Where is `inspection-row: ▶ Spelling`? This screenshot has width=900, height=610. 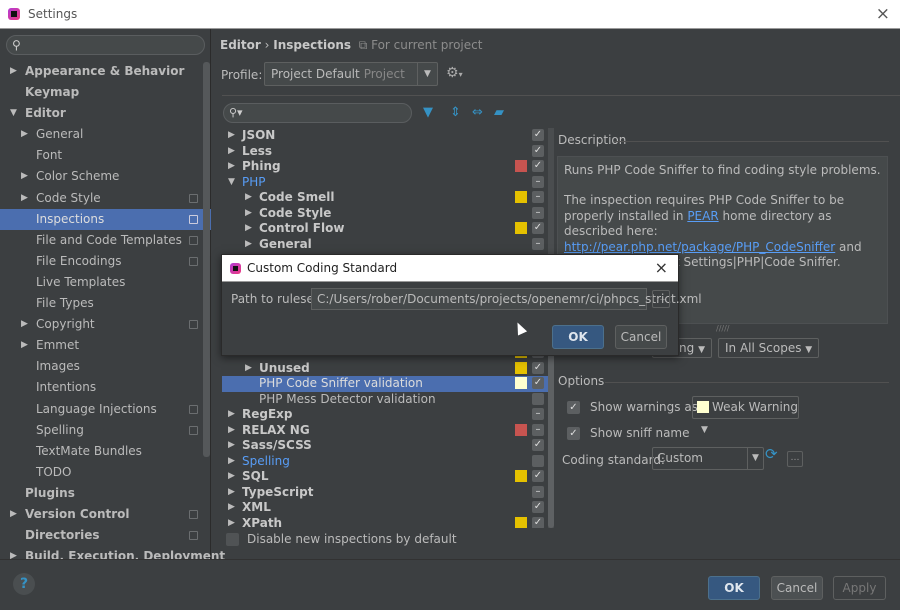 inspection-row: ▶ Spelling is located at coordinates (387, 462).